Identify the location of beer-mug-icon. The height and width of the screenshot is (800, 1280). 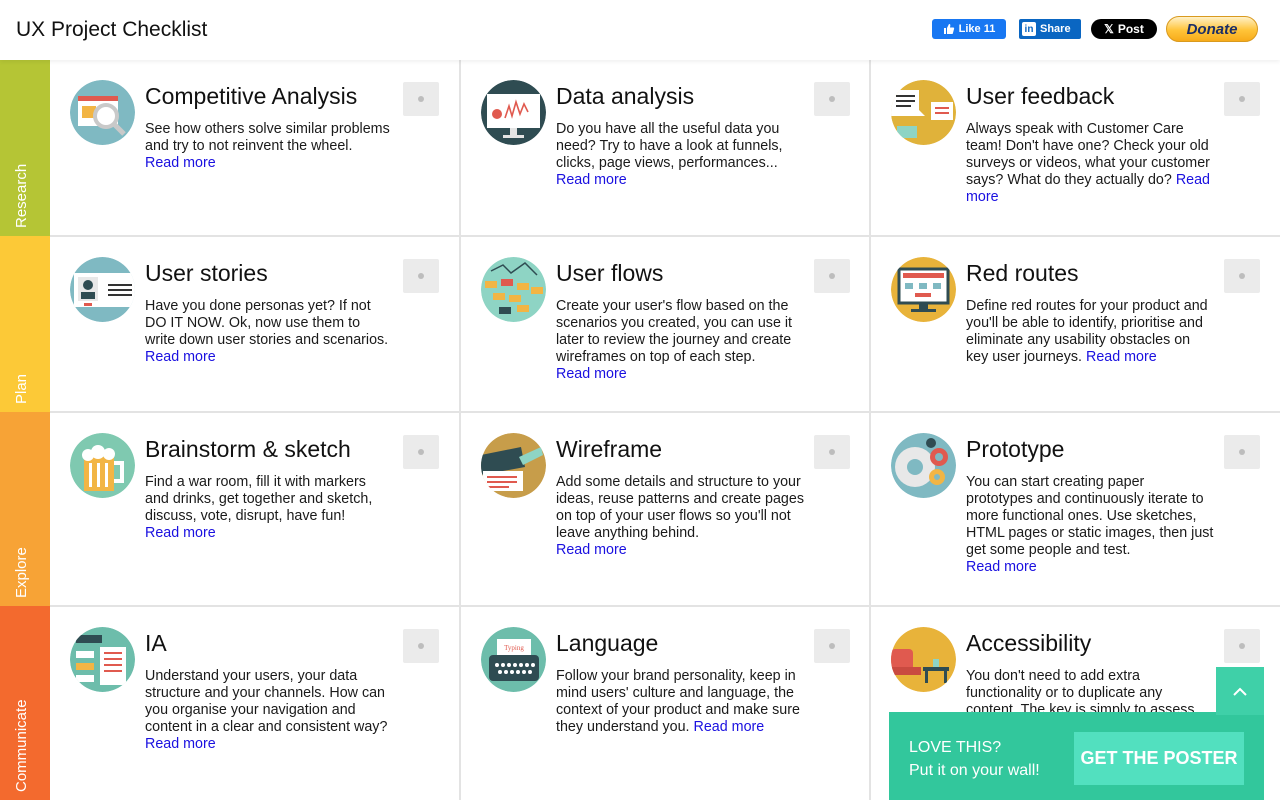
(102, 465).